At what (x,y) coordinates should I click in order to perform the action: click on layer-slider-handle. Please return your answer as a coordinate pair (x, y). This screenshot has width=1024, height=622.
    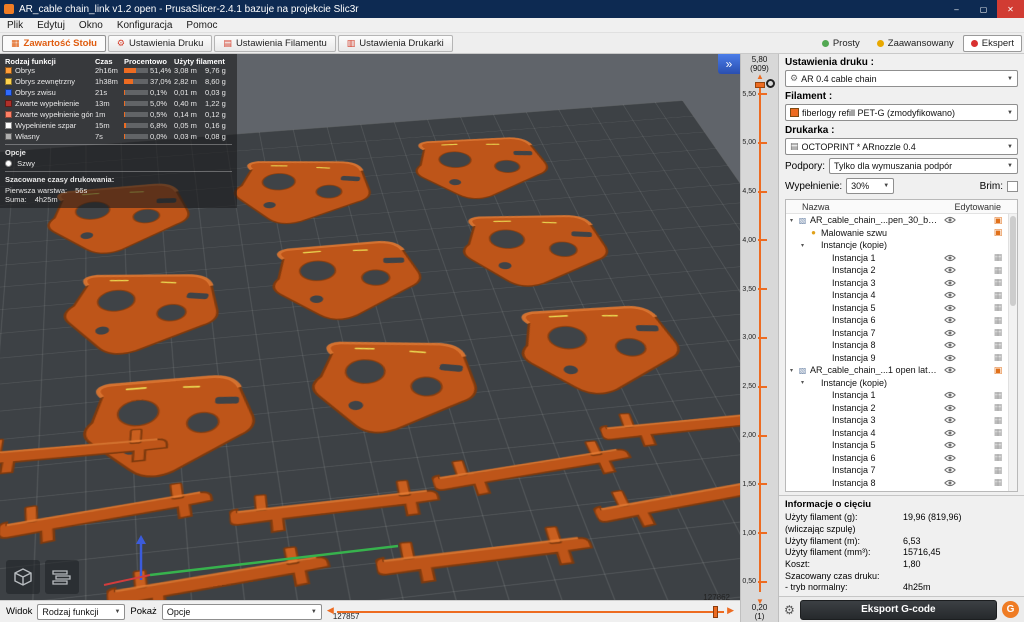
    Looking at the image, I should click on (760, 85).